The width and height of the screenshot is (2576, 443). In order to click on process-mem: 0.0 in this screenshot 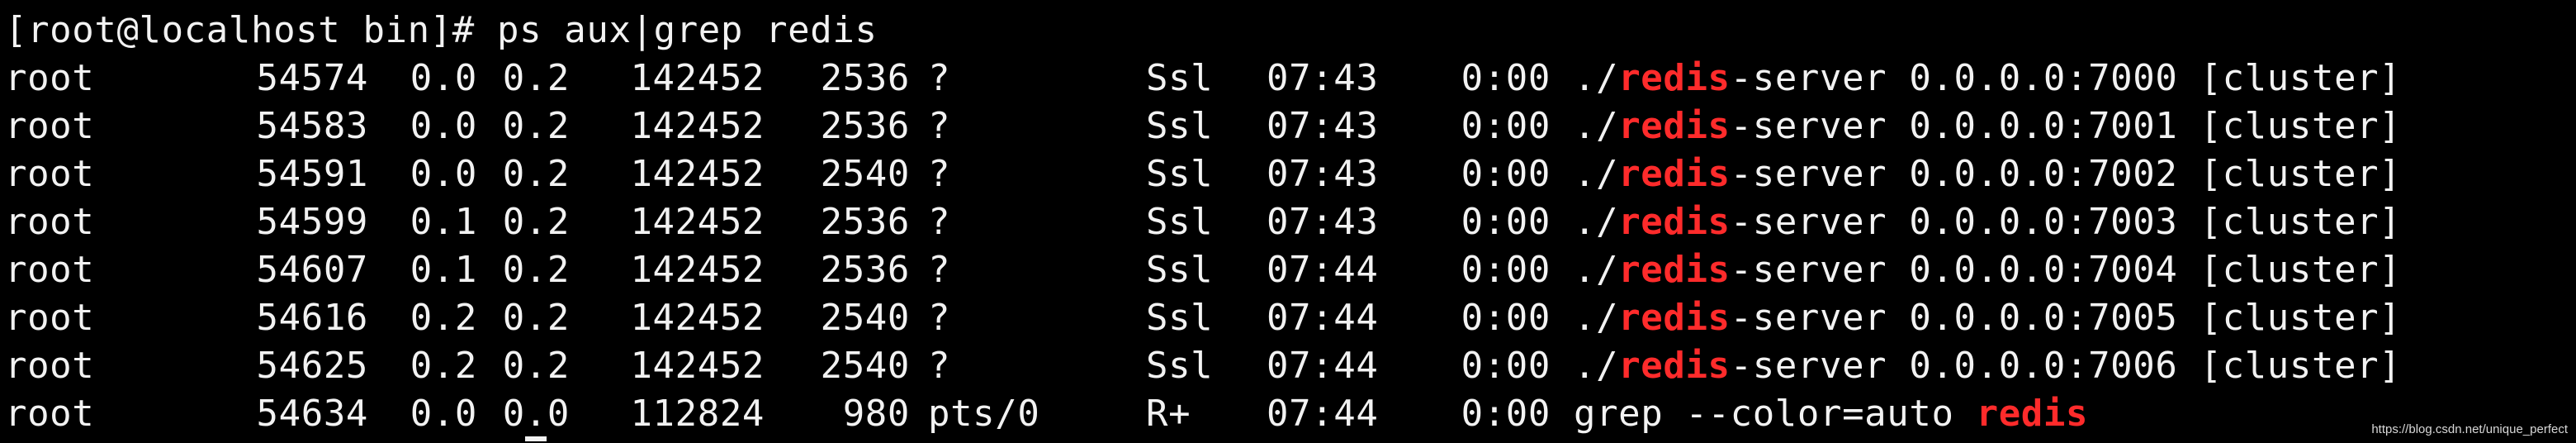, I will do `click(536, 414)`.